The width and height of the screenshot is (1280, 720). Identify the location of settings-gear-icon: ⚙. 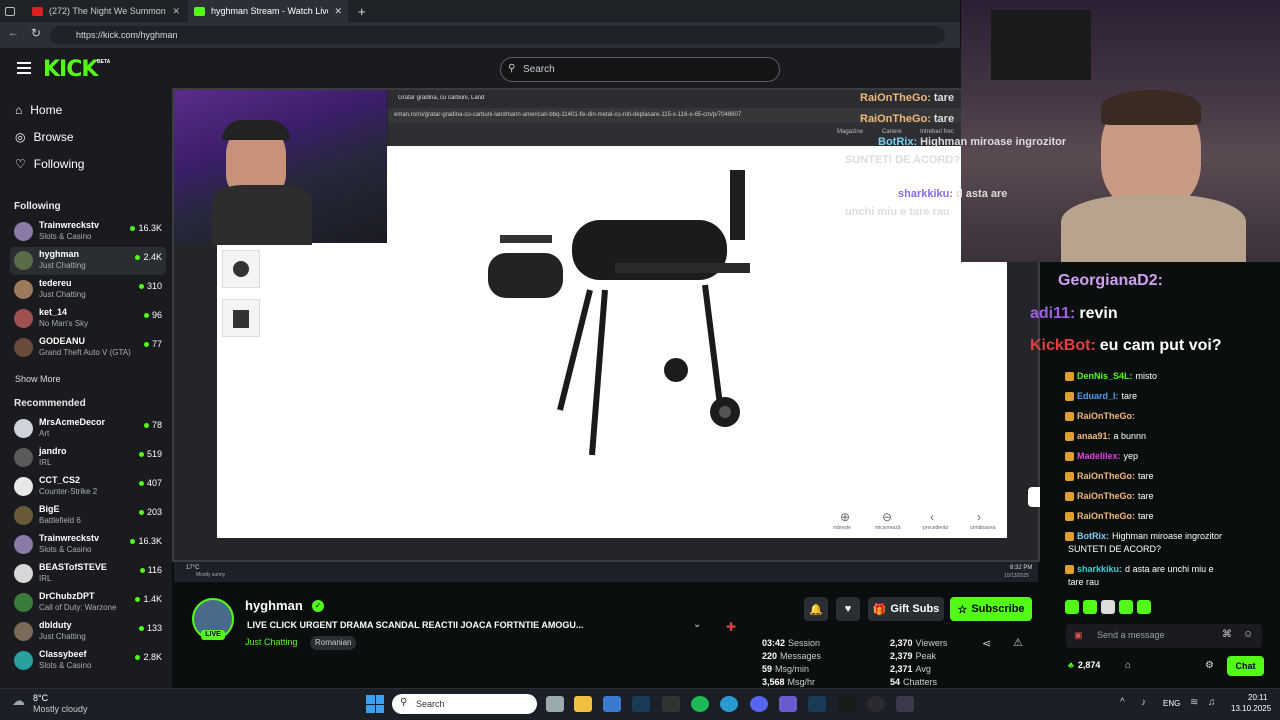
(1209, 665).